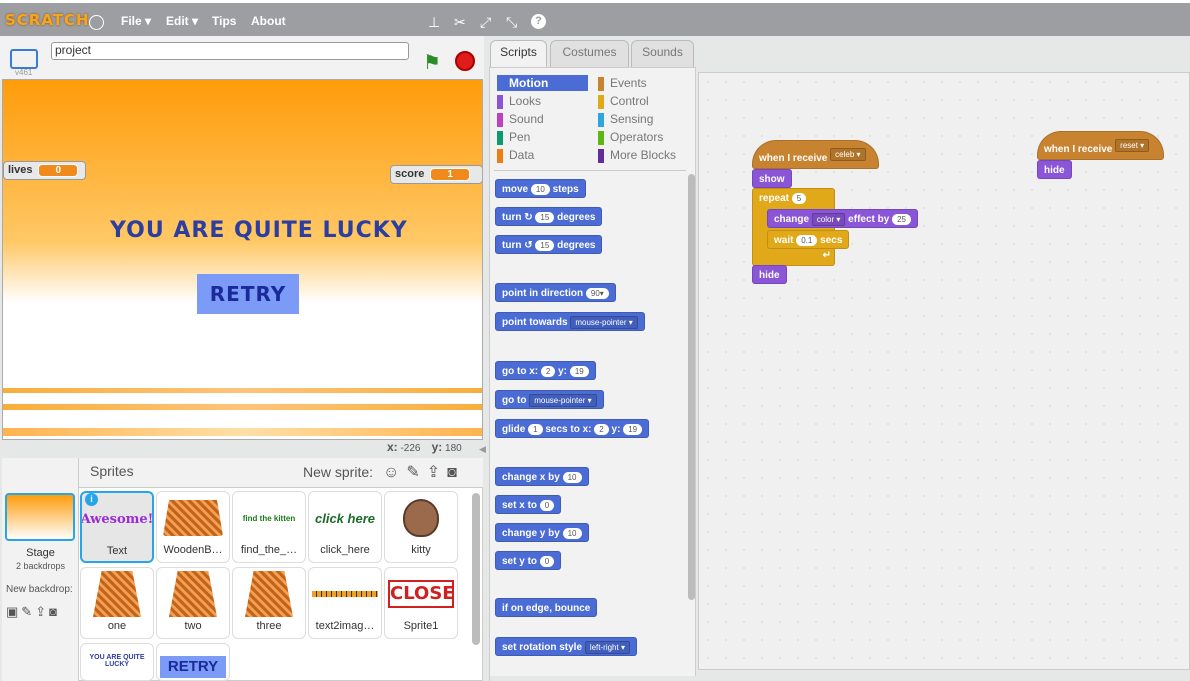 The width and height of the screenshot is (1190, 681). Describe the element at coordinates (485, 22) in the screenshot. I see `grow-icon: ⤢` at that location.